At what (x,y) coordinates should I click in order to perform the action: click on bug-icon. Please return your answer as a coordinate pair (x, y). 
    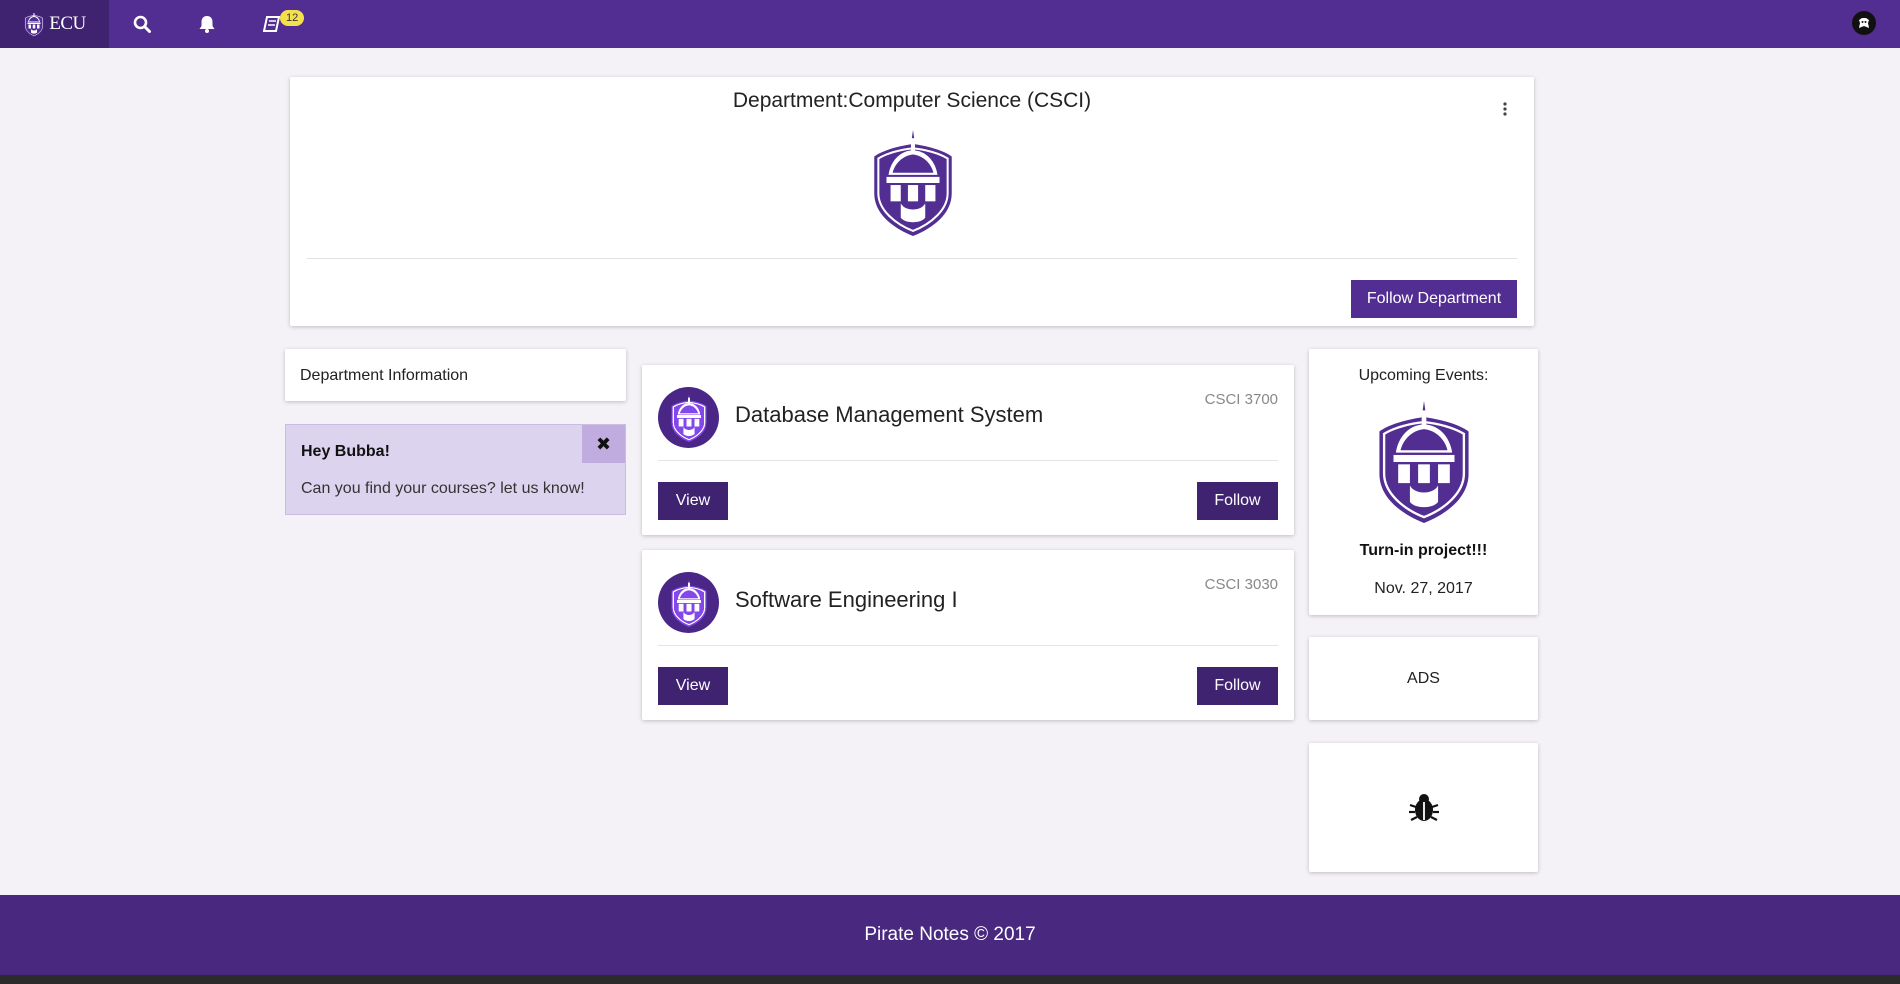
    Looking at the image, I should click on (1423, 807).